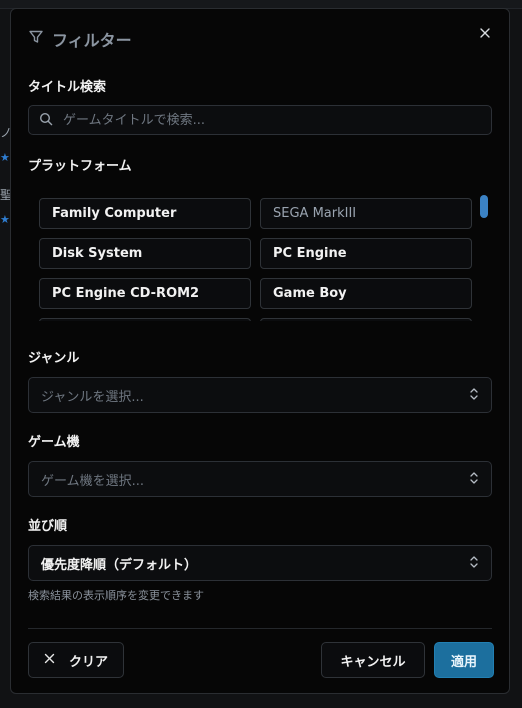 Image resolution: width=522 pixels, height=708 pixels. I want to click on dialog-header: フィルター, so click(80, 39).